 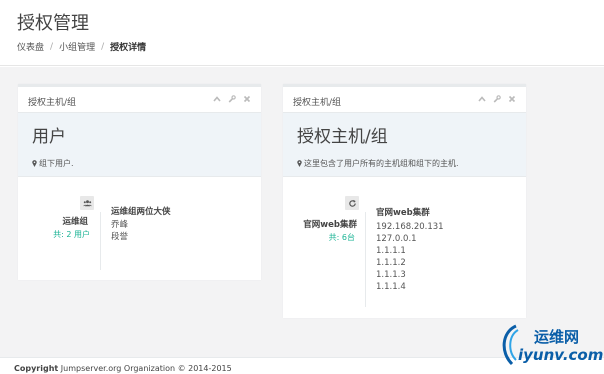 I want to click on hero-title: 授权主机/组, so click(x=342, y=137).